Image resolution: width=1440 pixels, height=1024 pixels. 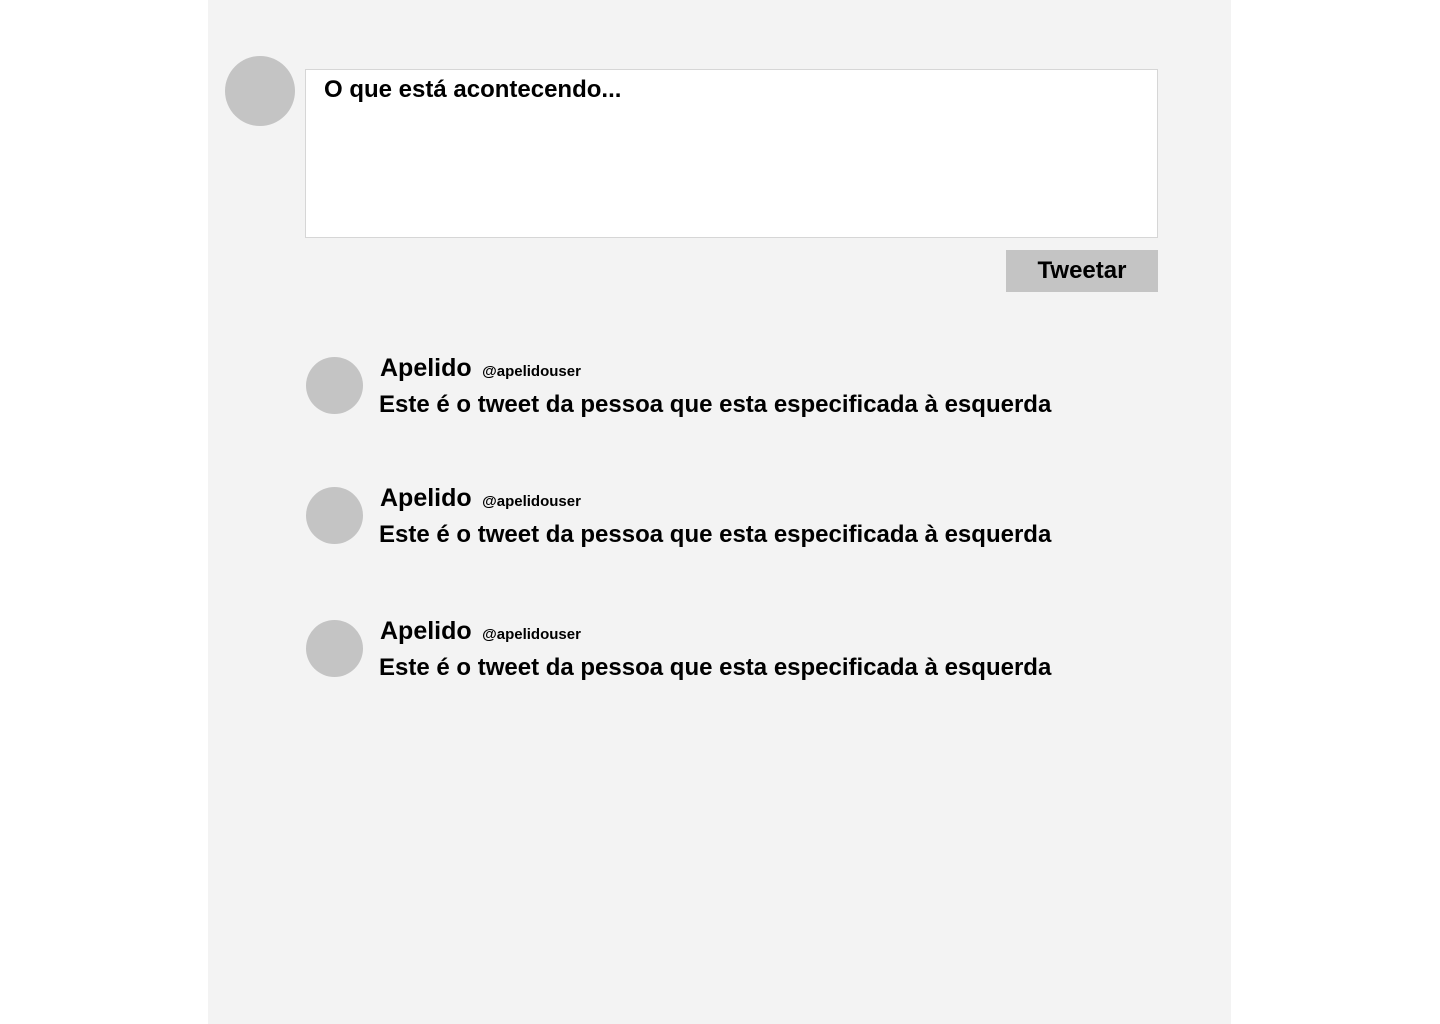 I want to click on tweet-compose-input, so click(x=731, y=153).